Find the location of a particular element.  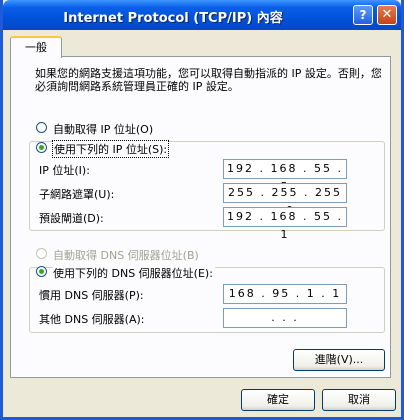

title-bar: Internet Protocol (TCP/IP) 內容 ? ✕ is located at coordinates (202, 15).